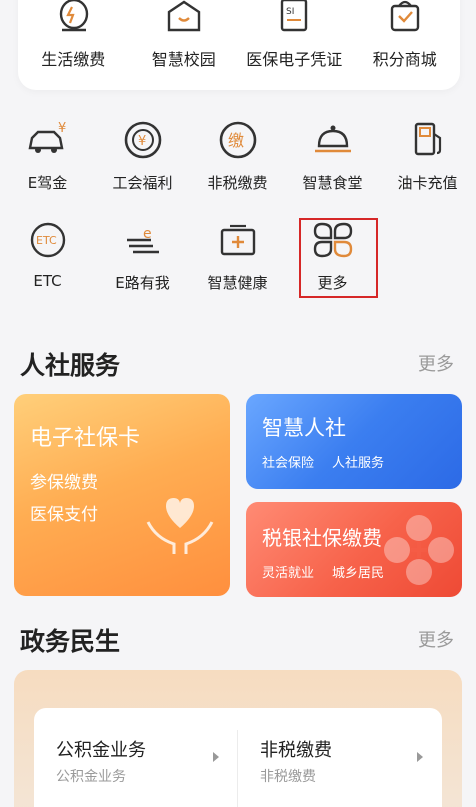  Describe the element at coordinates (419, 550) in the screenshot. I see `cross-flower-icon` at that location.